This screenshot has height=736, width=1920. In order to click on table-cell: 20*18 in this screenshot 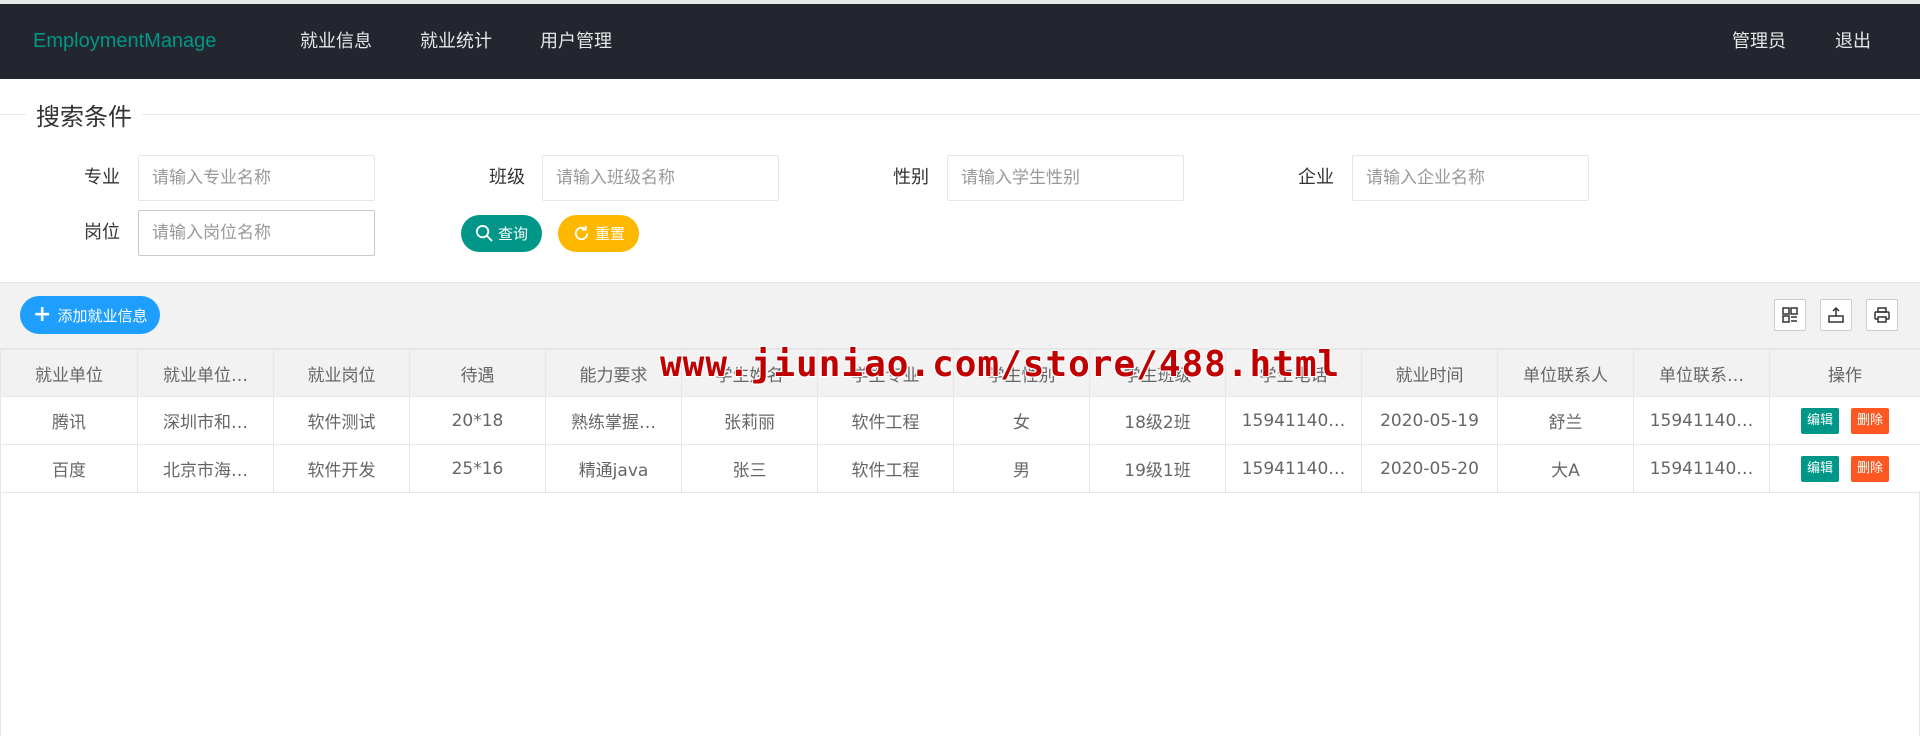, I will do `click(477, 420)`.